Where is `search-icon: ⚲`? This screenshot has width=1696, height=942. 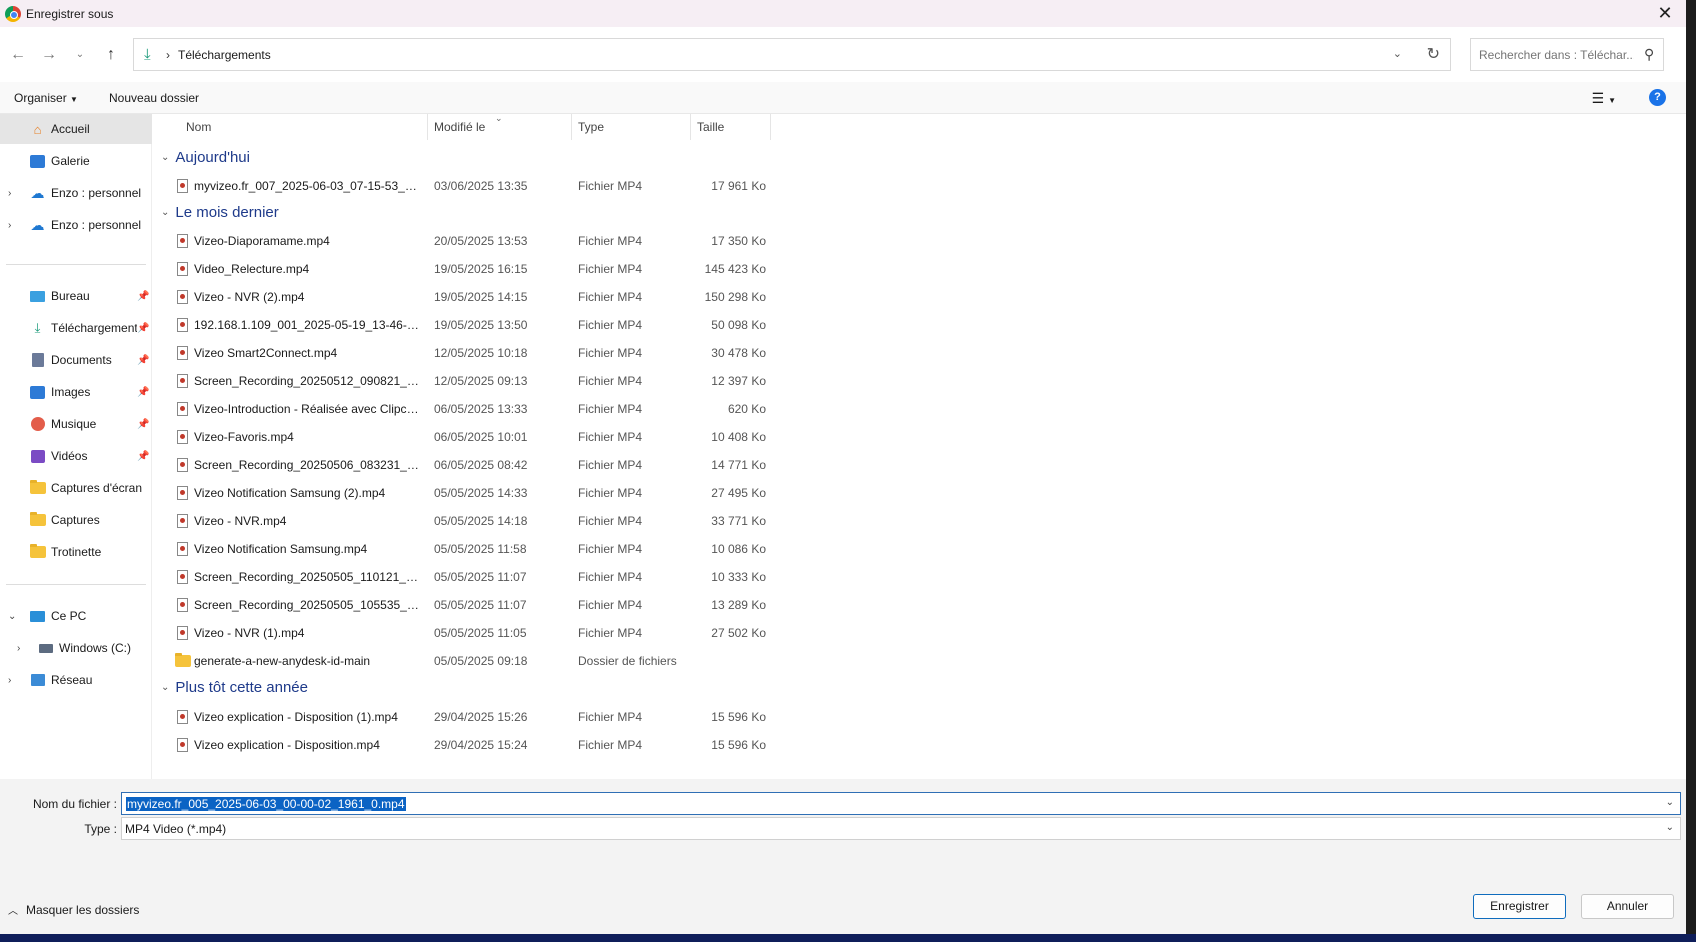
search-icon: ⚲ is located at coordinates (1649, 54).